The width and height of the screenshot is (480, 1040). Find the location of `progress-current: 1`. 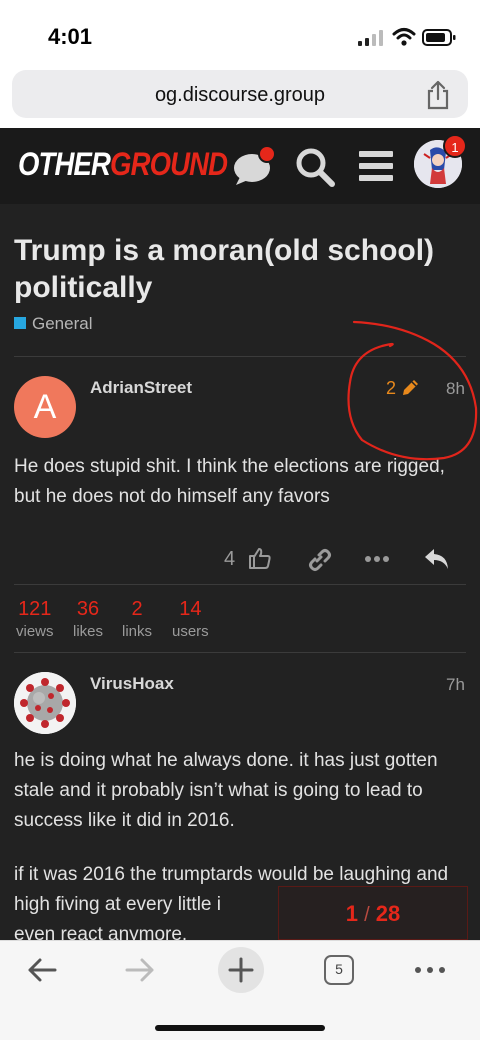

progress-current: 1 is located at coordinates (351, 913).